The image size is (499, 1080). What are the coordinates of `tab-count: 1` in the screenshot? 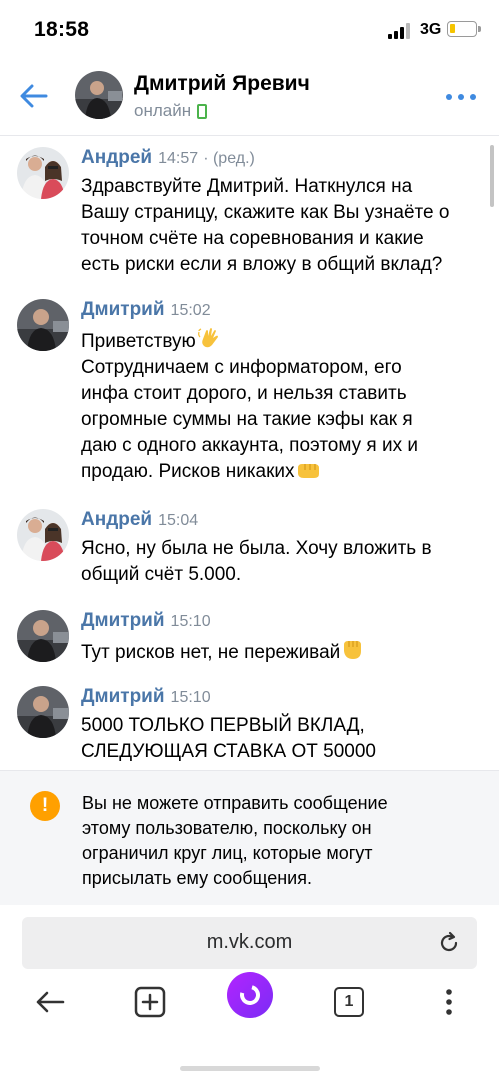 It's located at (349, 1002).